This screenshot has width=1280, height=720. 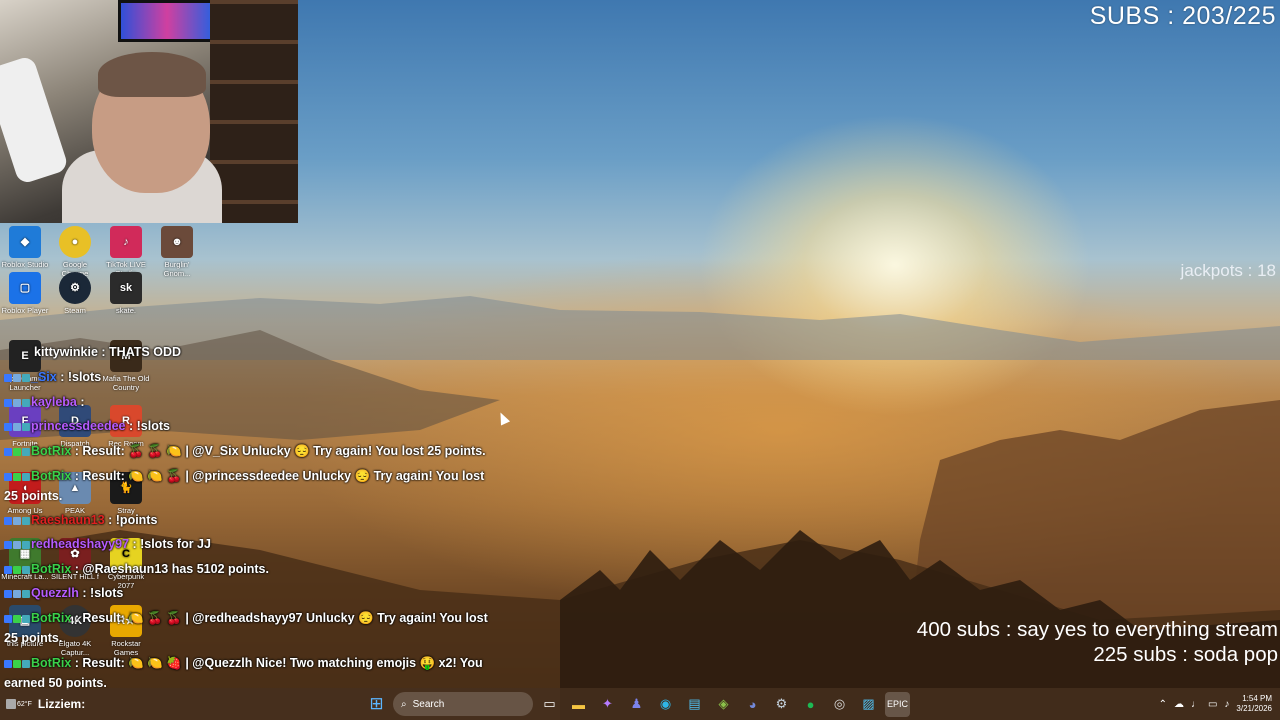 I want to click on obs-icon: ◎, so click(x=839, y=704).